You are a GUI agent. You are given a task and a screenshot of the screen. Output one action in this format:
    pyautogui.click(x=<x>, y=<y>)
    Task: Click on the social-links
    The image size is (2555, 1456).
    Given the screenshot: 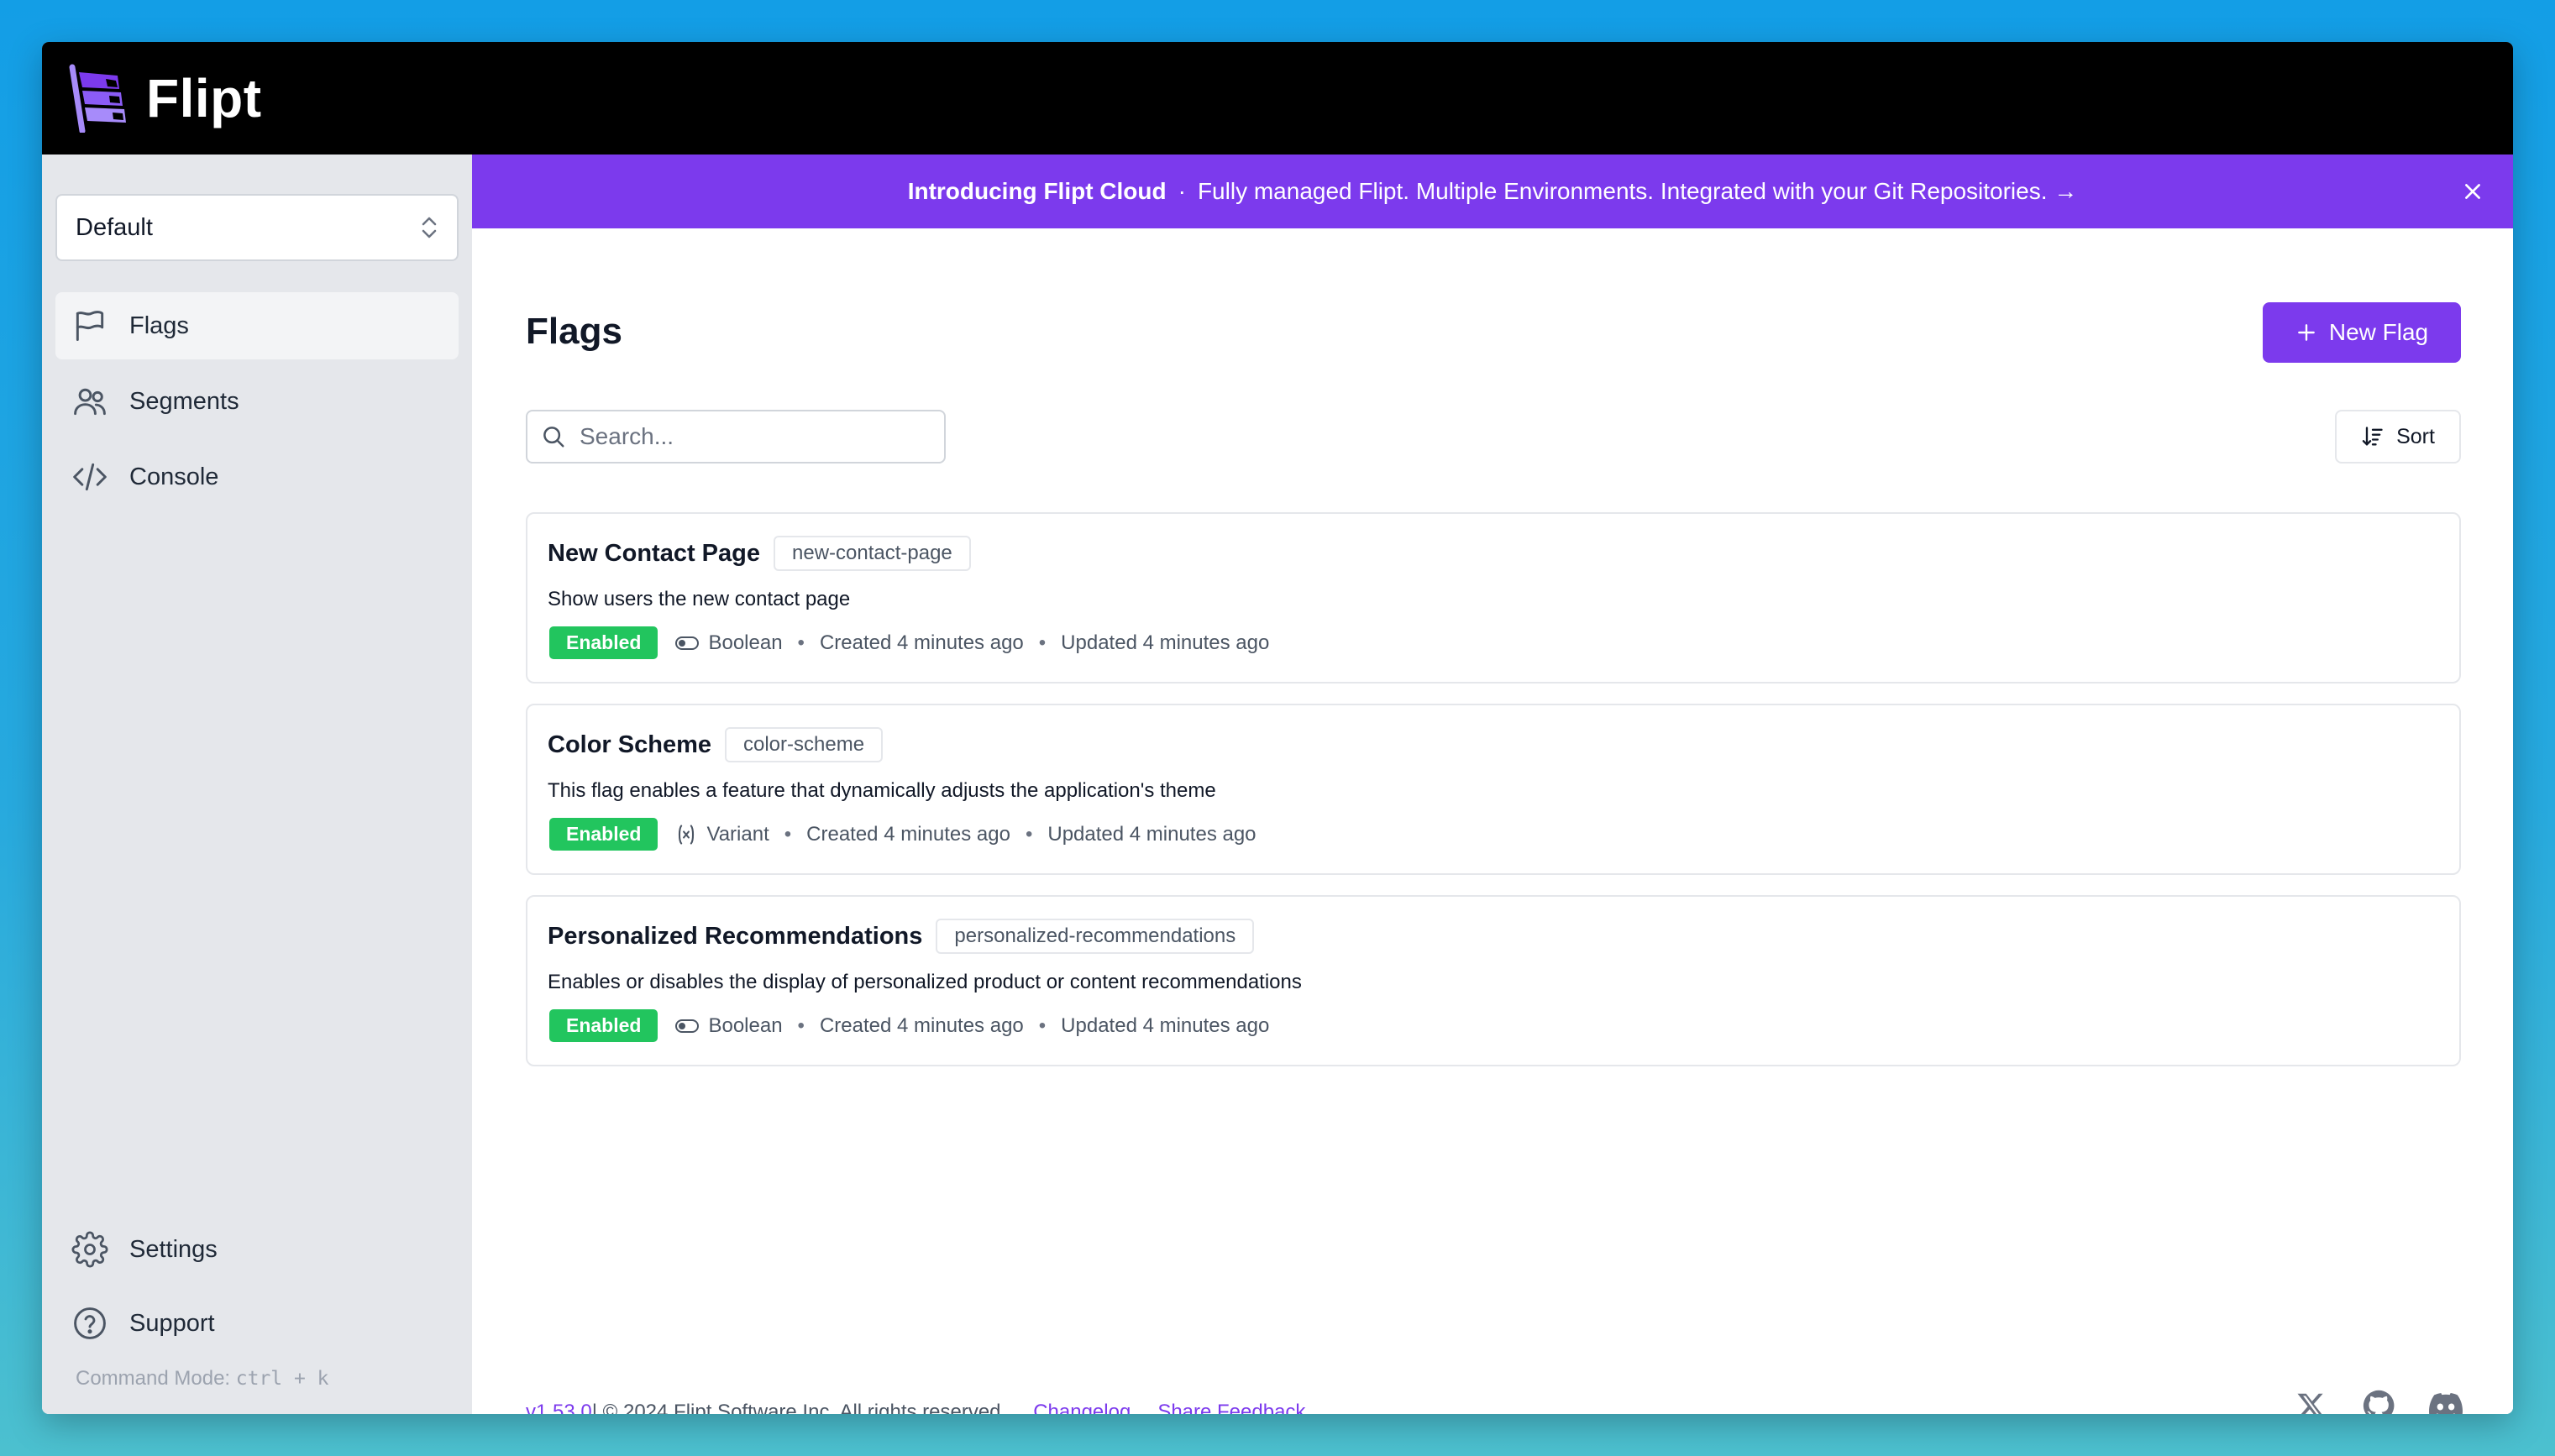 What is the action you would take?
    pyautogui.click(x=2379, y=1401)
    